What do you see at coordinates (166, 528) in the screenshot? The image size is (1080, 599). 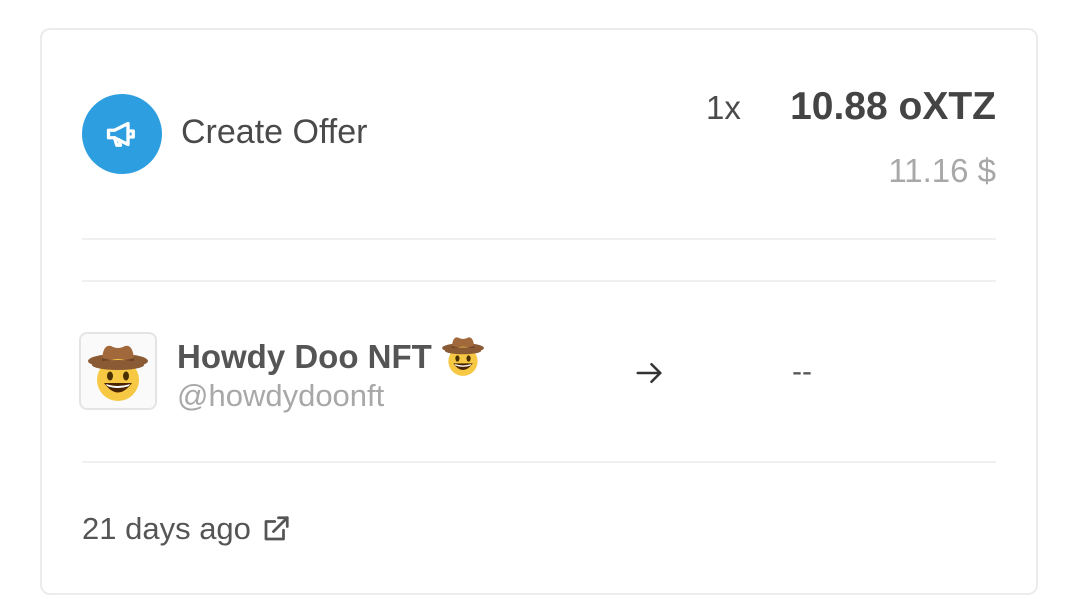 I see `timestamp: 21 days ago` at bounding box center [166, 528].